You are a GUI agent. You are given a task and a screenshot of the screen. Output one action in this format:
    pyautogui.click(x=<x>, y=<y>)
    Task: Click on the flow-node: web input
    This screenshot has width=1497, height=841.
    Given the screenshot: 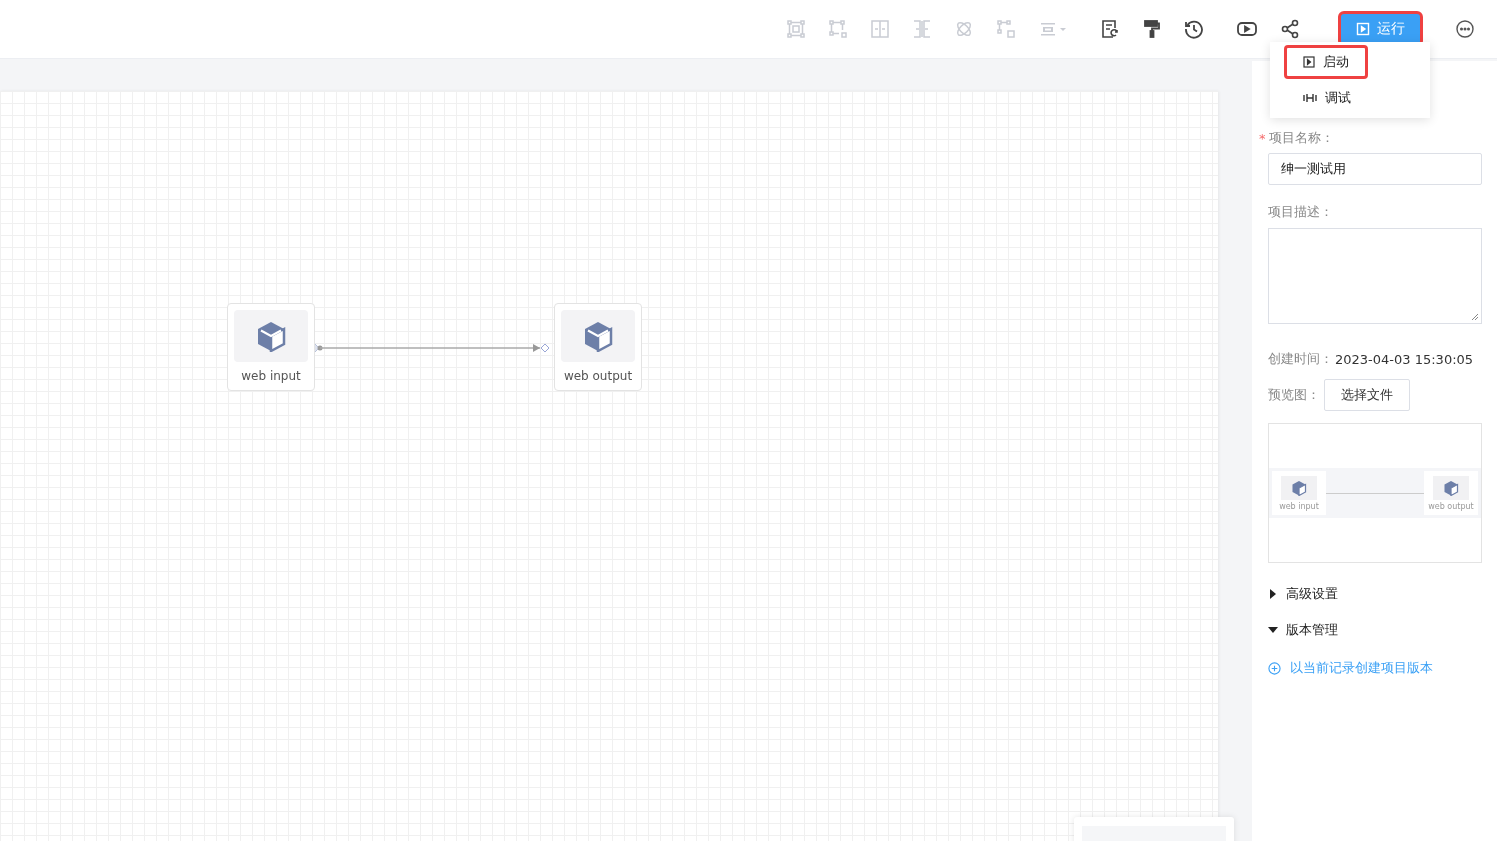 What is the action you would take?
    pyautogui.click(x=271, y=347)
    